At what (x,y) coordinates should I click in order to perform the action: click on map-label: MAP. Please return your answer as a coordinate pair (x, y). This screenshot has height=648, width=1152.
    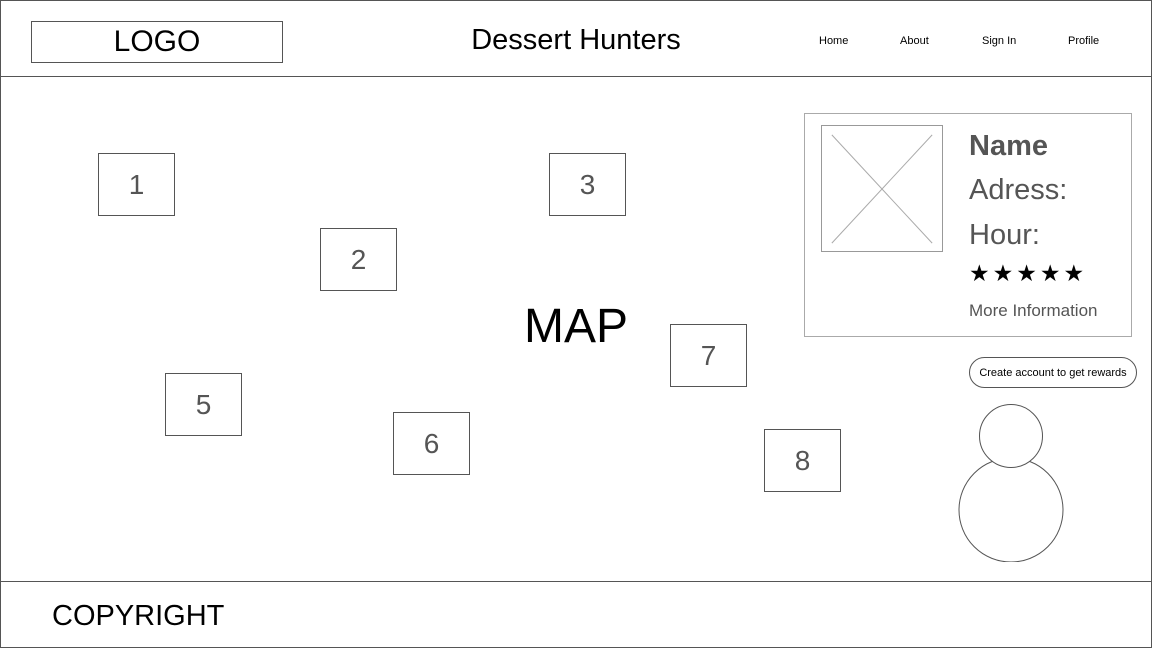
    Looking at the image, I should click on (576, 326).